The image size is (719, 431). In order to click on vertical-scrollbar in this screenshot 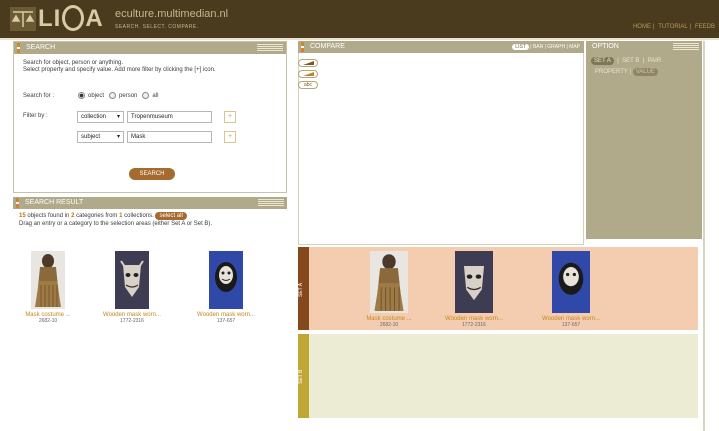, I will do `click(704, 236)`.